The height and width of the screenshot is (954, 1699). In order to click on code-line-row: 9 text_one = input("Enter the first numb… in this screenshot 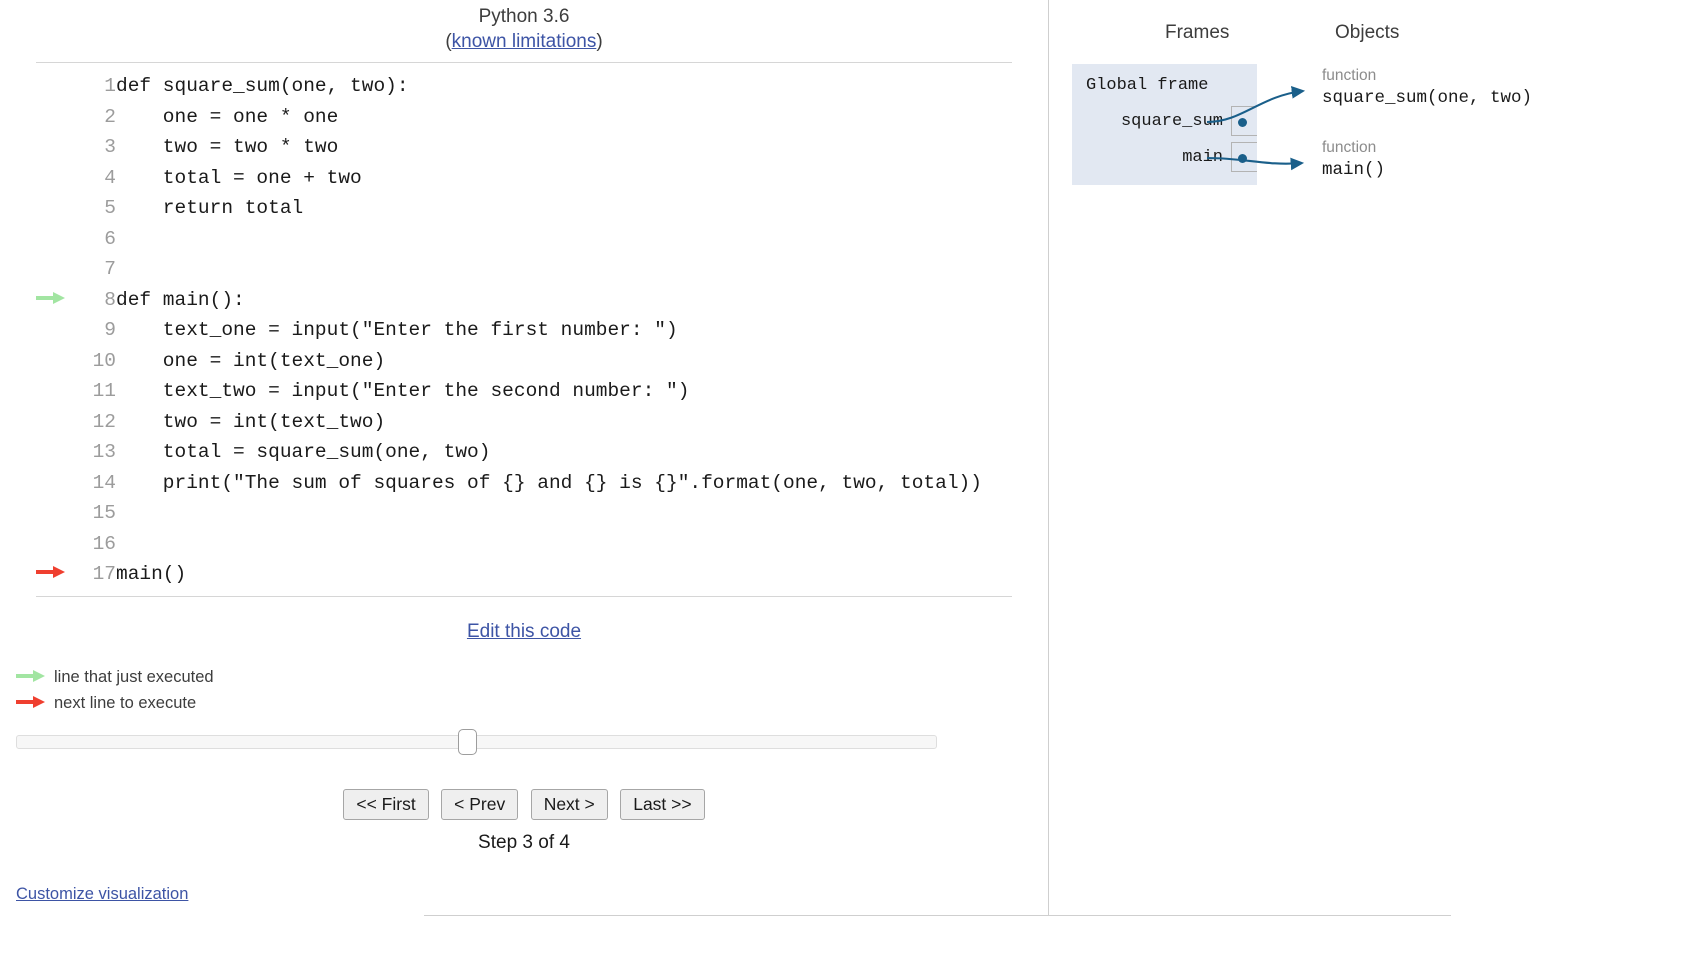, I will do `click(524, 330)`.